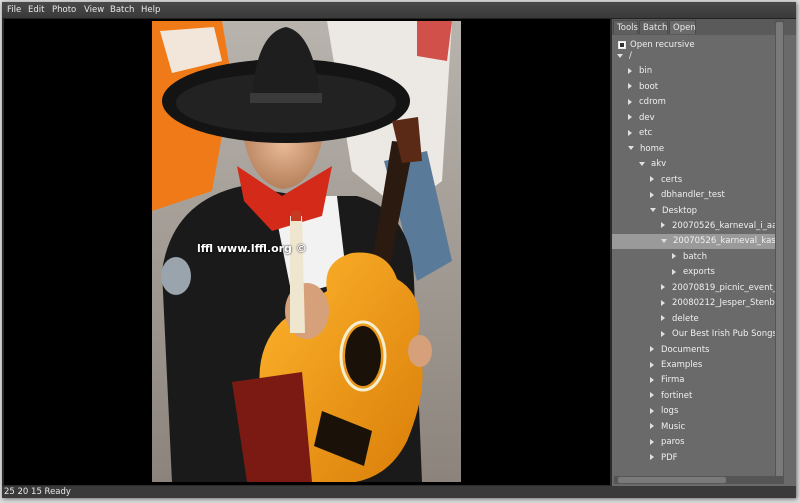 Image resolution: width=800 pixels, height=503 pixels. What do you see at coordinates (698, 87) in the screenshot?
I see `tree-item: boot` at bounding box center [698, 87].